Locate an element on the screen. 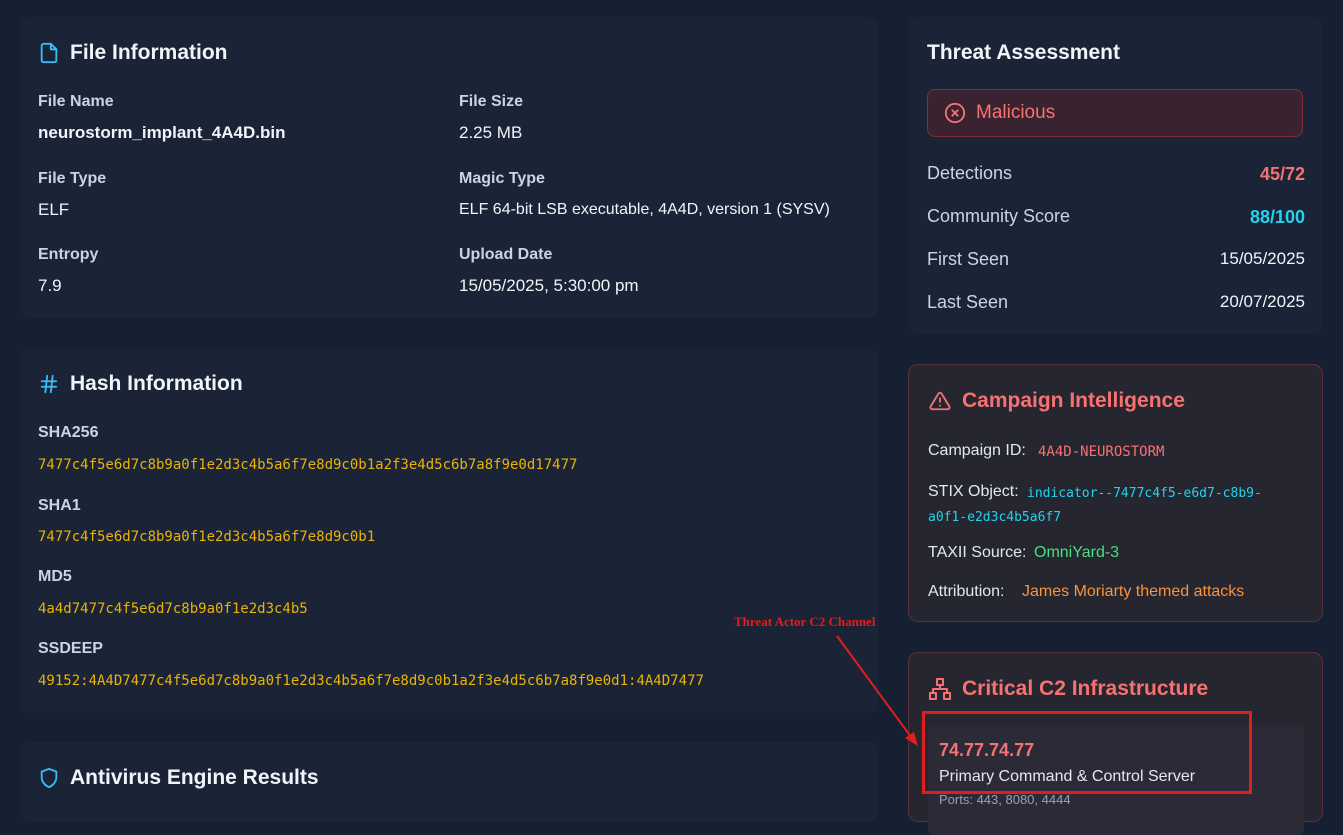  warning-triangle-icon is located at coordinates (940, 401).